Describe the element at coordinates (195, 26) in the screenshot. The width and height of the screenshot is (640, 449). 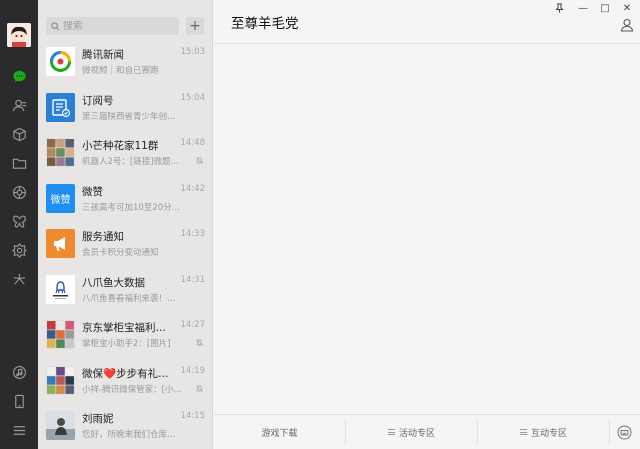
I see `add-chat-button: +` at that location.